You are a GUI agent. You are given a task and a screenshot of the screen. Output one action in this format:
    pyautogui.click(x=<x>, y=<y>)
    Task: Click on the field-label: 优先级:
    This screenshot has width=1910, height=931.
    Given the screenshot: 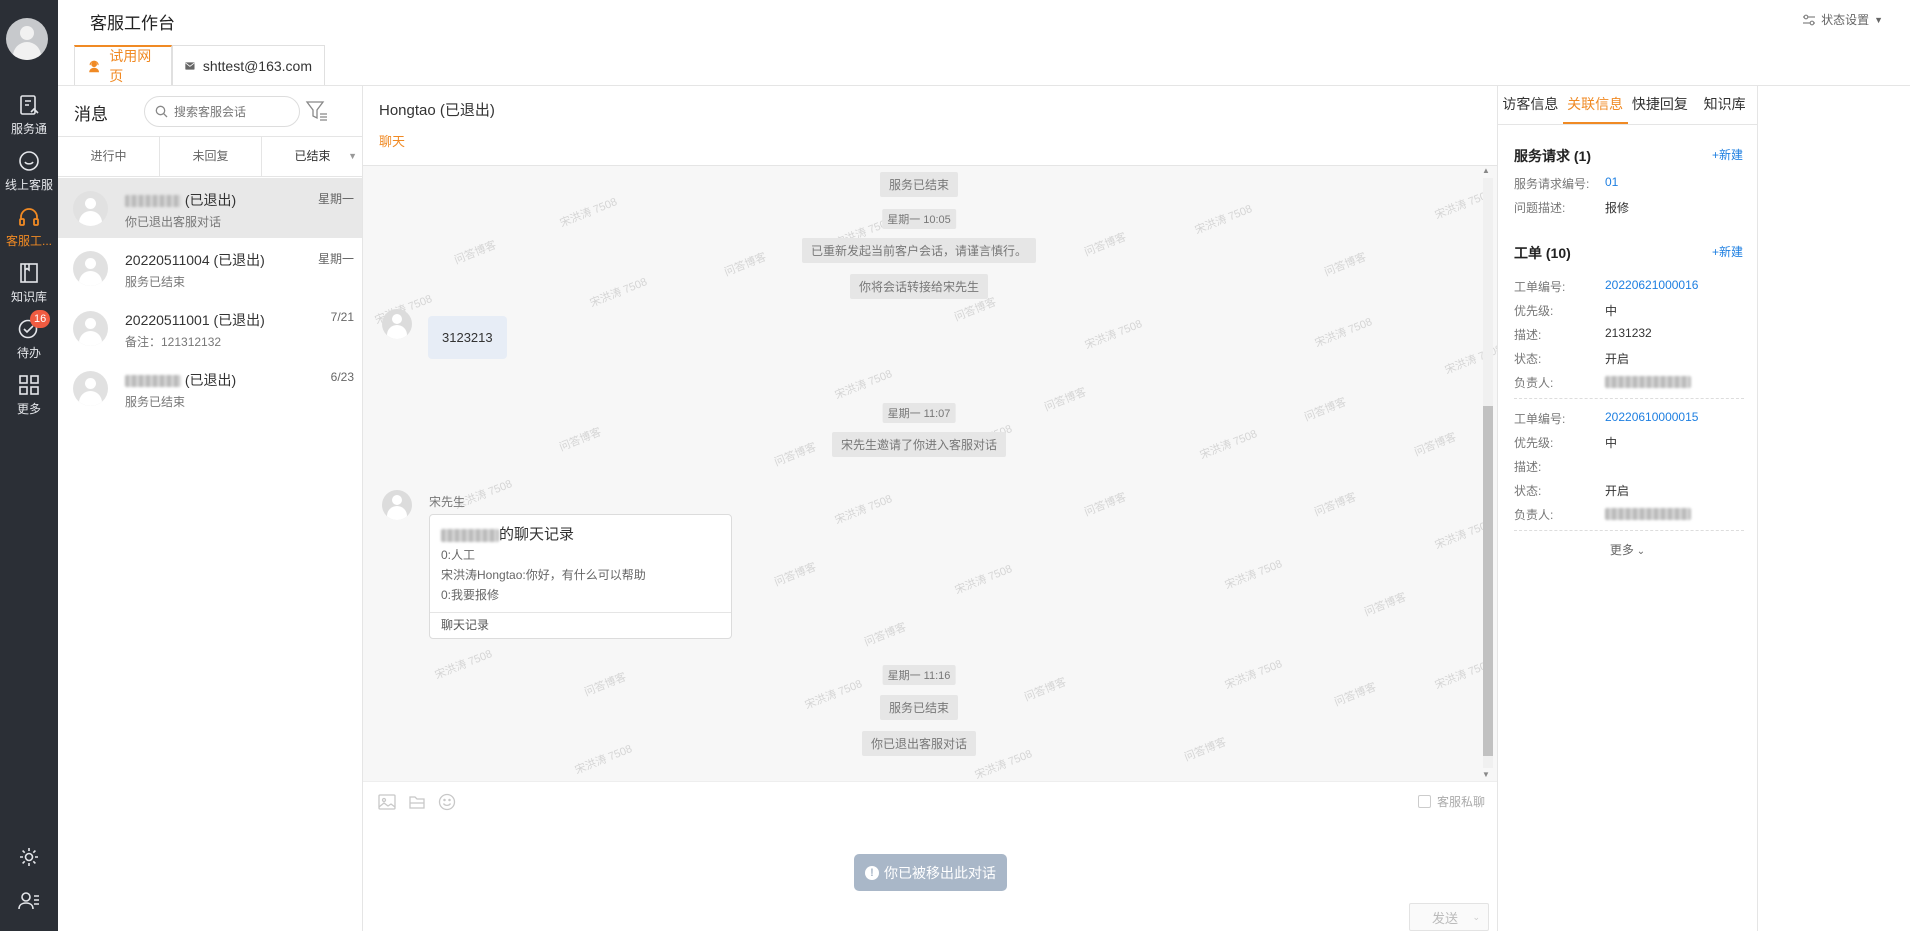 What is the action you would take?
    pyautogui.click(x=1534, y=443)
    